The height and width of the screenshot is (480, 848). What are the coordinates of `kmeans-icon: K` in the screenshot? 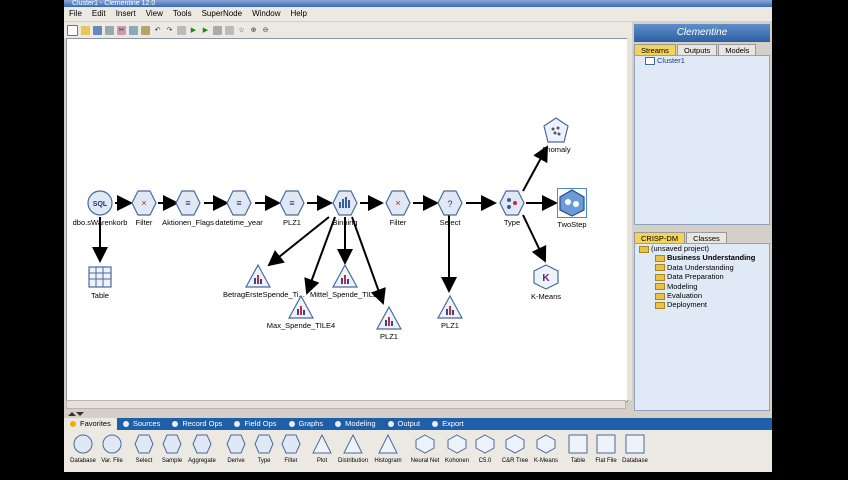 It's located at (546, 277).